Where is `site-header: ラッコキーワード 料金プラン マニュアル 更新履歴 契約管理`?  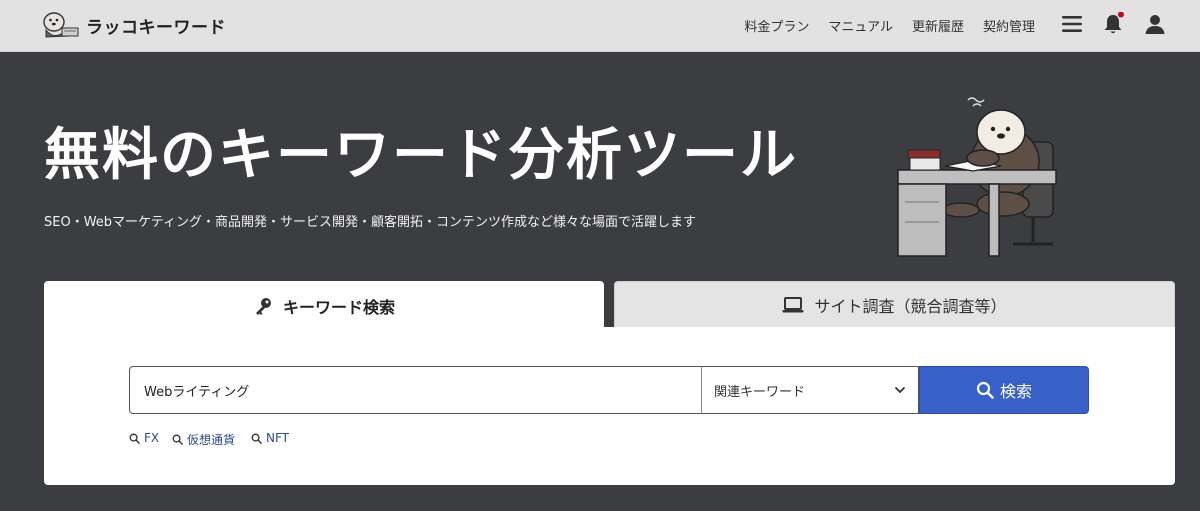 site-header: ラッコキーワード 料金プラン マニュアル 更新履歴 契約管理 is located at coordinates (600, 26).